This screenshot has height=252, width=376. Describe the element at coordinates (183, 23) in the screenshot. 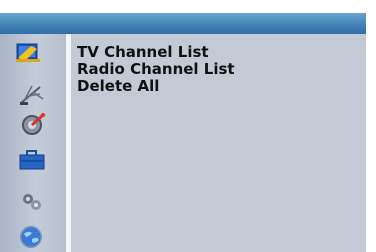

I see `title-bar` at that location.